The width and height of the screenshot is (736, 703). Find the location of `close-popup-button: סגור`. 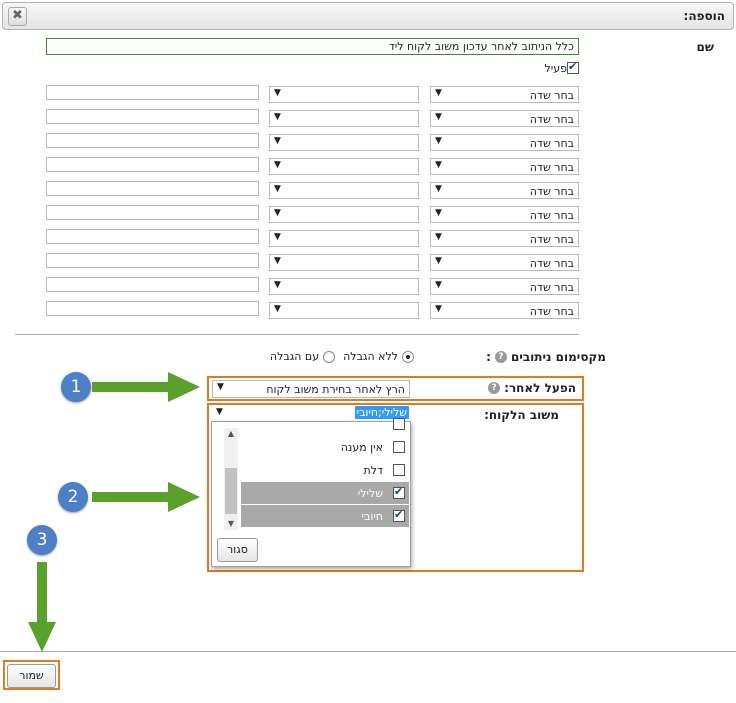

close-popup-button: סגור is located at coordinates (237, 550).